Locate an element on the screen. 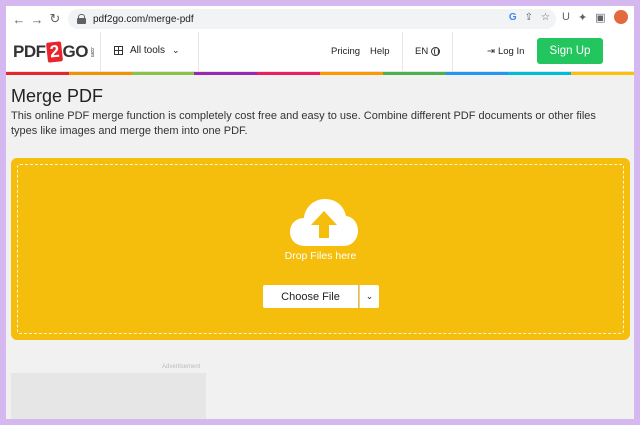 This screenshot has height=425, width=640. grid-icon is located at coordinates (118, 50).